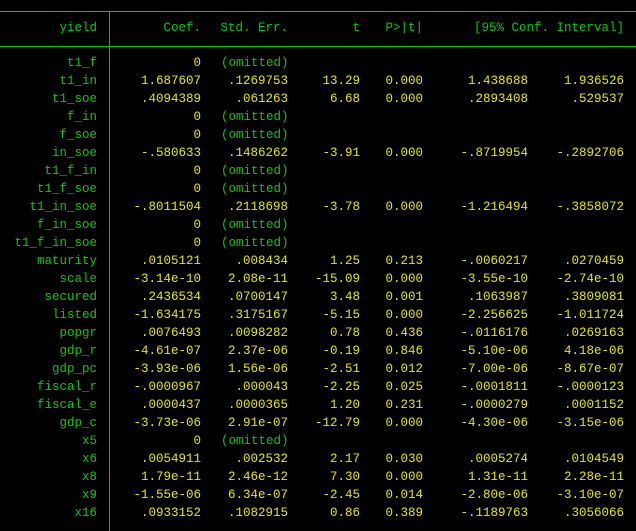 The width and height of the screenshot is (636, 531). I want to click on coef-cell: -1.634175, so click(167, 315).